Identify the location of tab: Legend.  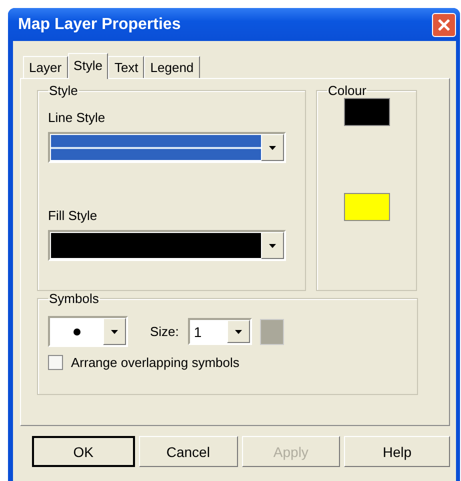
(172, 67).